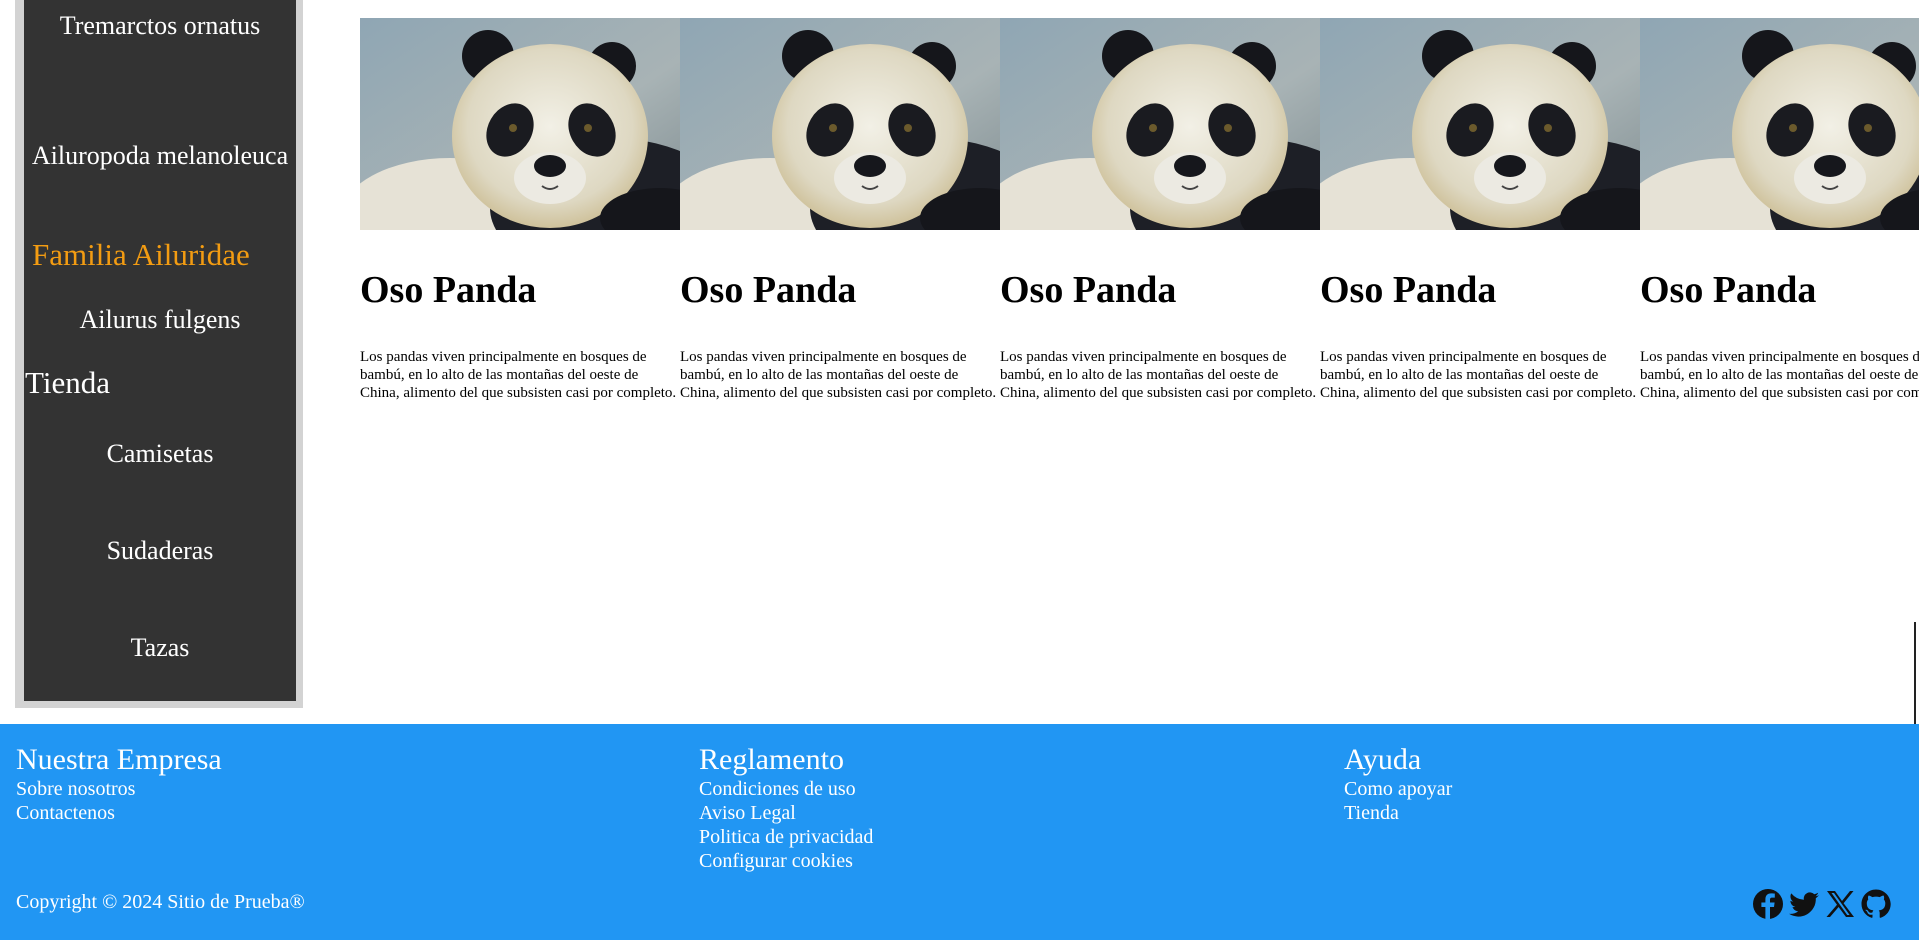  I want to click on sidebar-item-ailuropoda-melanoleuca: Ailuropoda melanoleuca, so click(160, 155).